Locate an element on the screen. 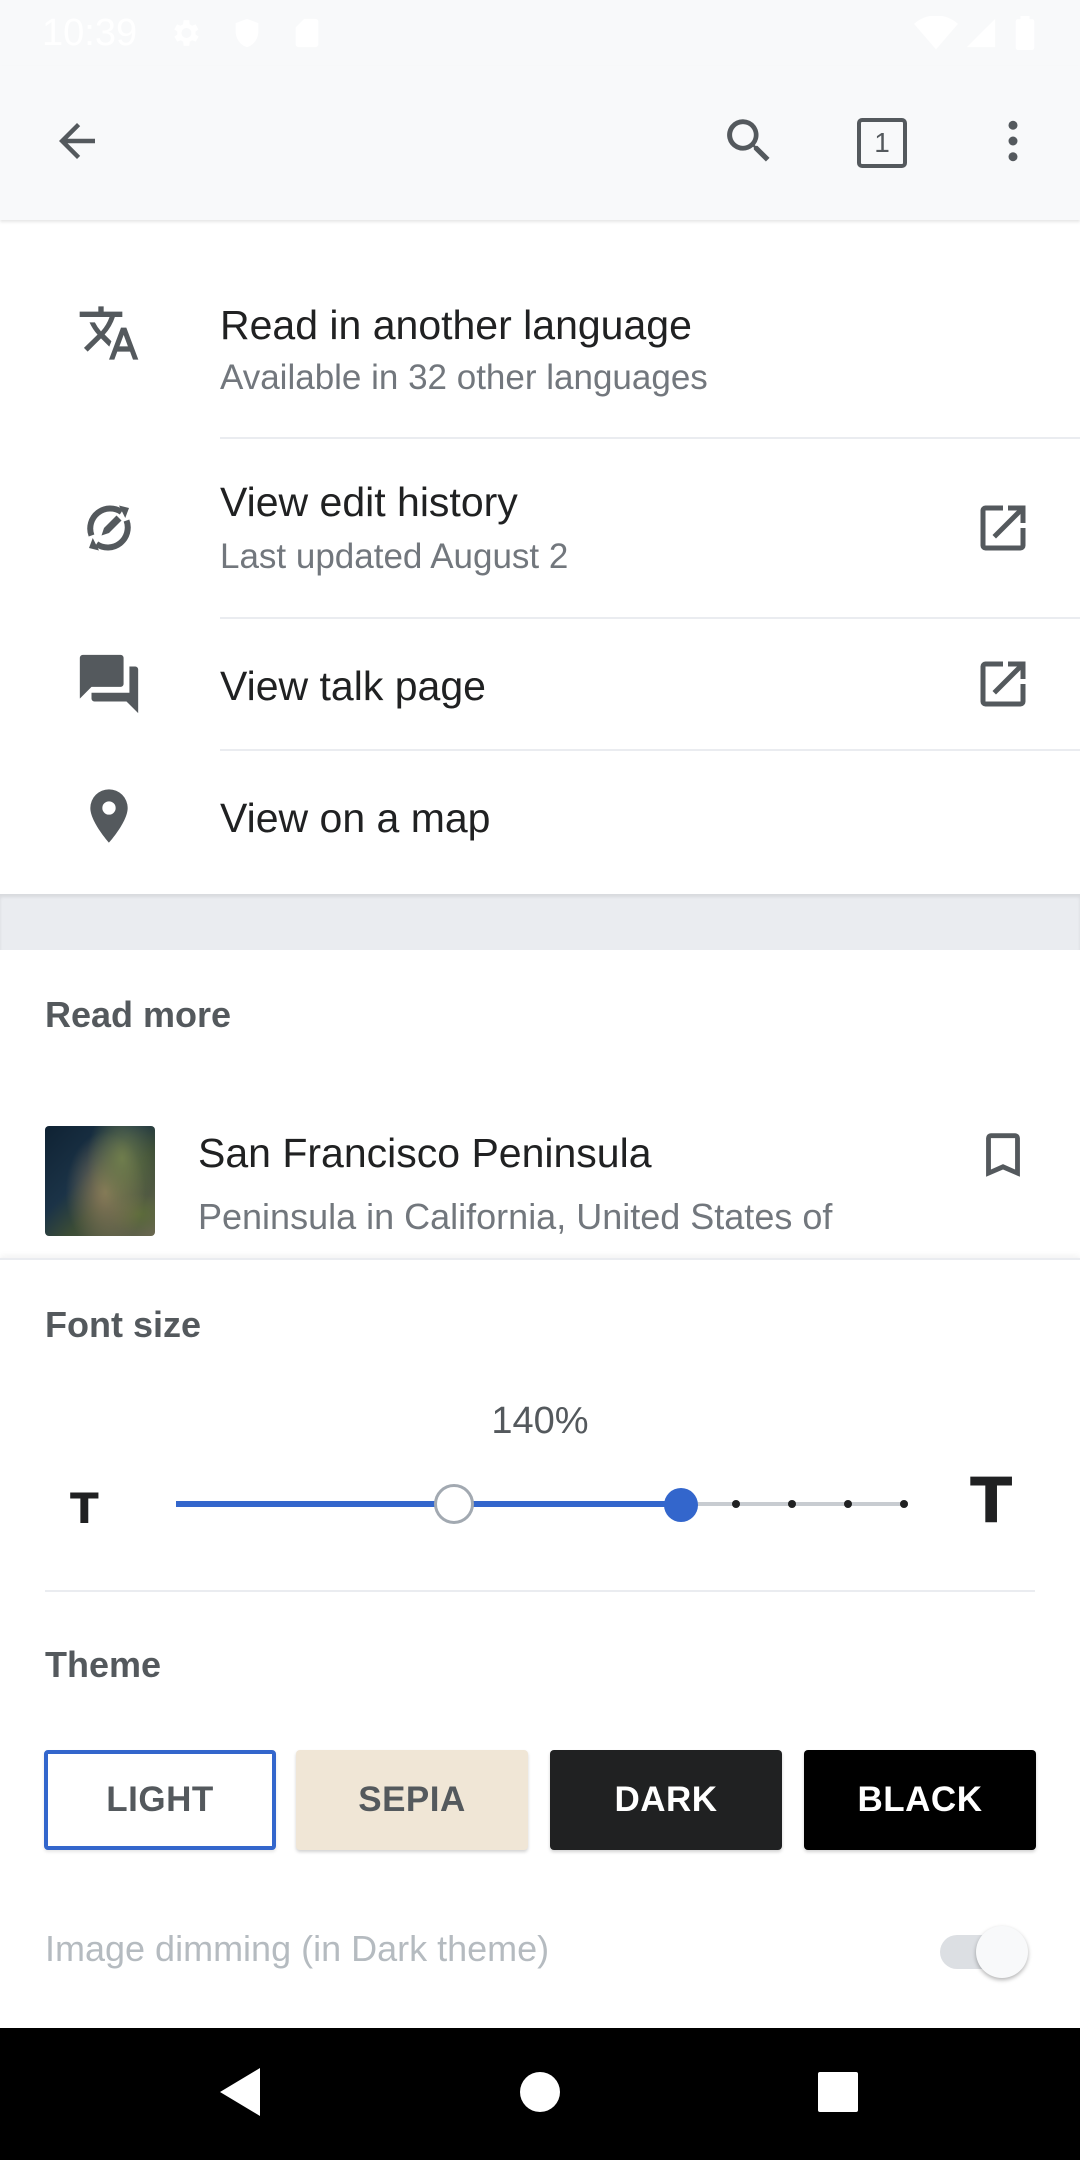 This screenshot has width=1080, height=2160. menu-item-title: View talk page is located at coordinates (353, 686).